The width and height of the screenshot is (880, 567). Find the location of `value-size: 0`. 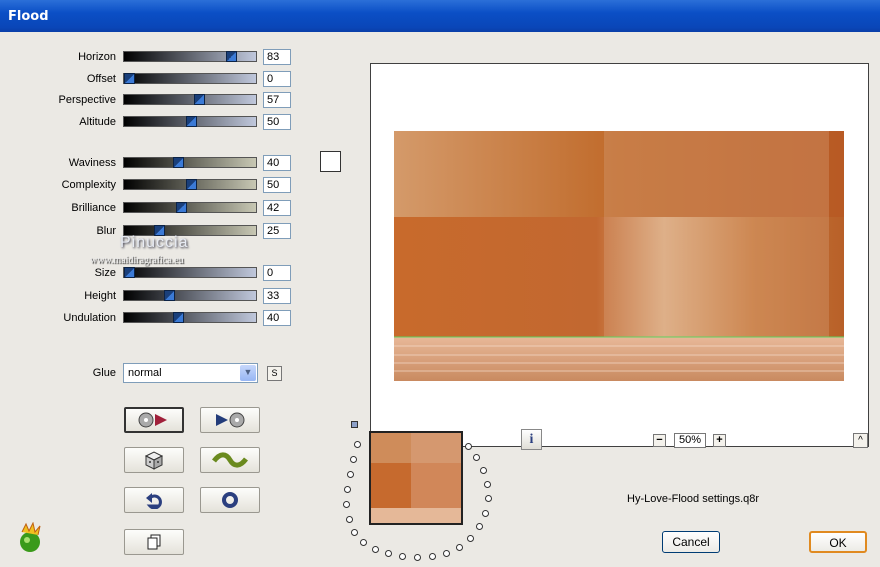

value-size: 0 is located at coordinates (277, 273).